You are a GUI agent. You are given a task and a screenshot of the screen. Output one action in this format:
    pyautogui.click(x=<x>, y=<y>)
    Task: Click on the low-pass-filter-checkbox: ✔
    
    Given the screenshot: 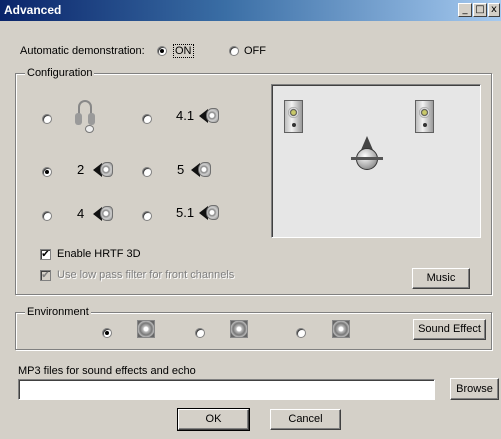 What is the action you would take?
    pyautogui.click(x=45, y=275)
    